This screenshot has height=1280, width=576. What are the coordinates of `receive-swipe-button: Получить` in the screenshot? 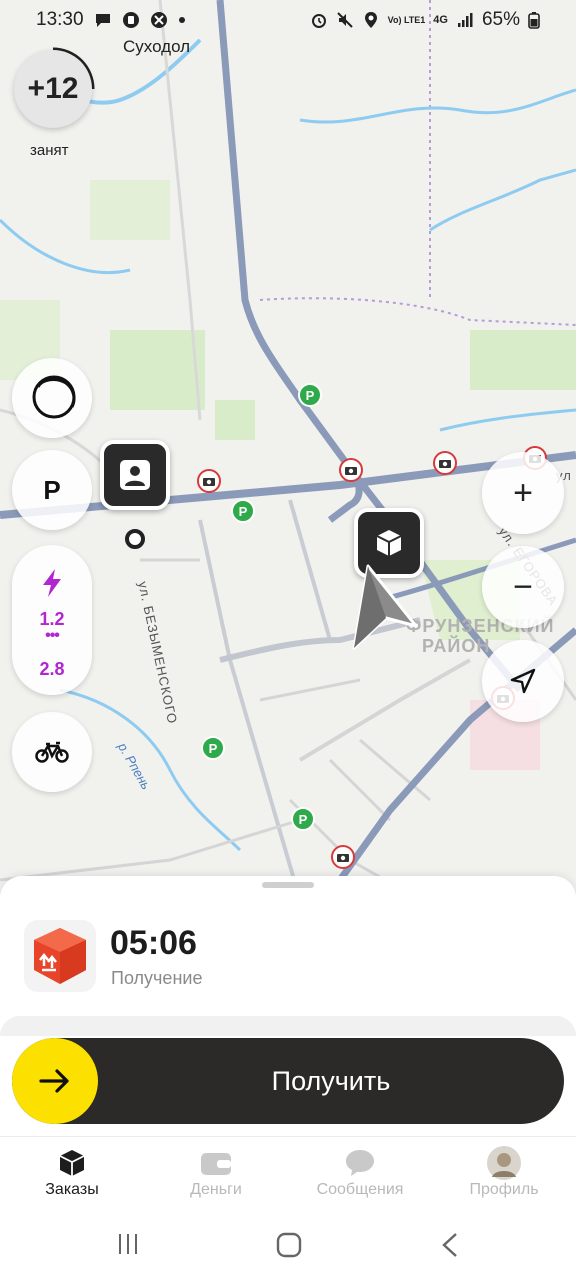 It's located at (288, 1081).